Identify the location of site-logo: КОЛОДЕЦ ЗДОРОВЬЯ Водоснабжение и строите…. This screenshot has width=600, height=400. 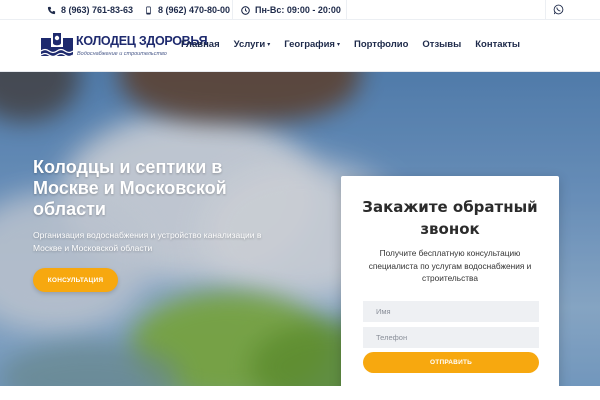
(124, 48).